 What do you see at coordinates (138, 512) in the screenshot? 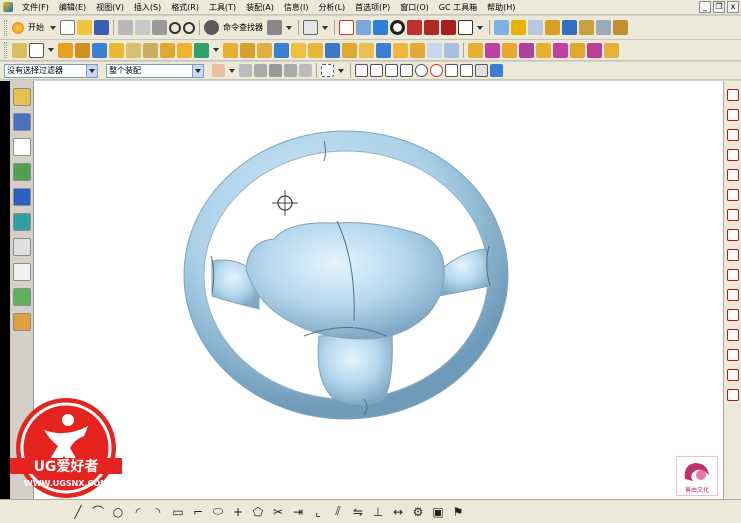
I see `arc-icon: ◜` at bounding box center [138, 512].